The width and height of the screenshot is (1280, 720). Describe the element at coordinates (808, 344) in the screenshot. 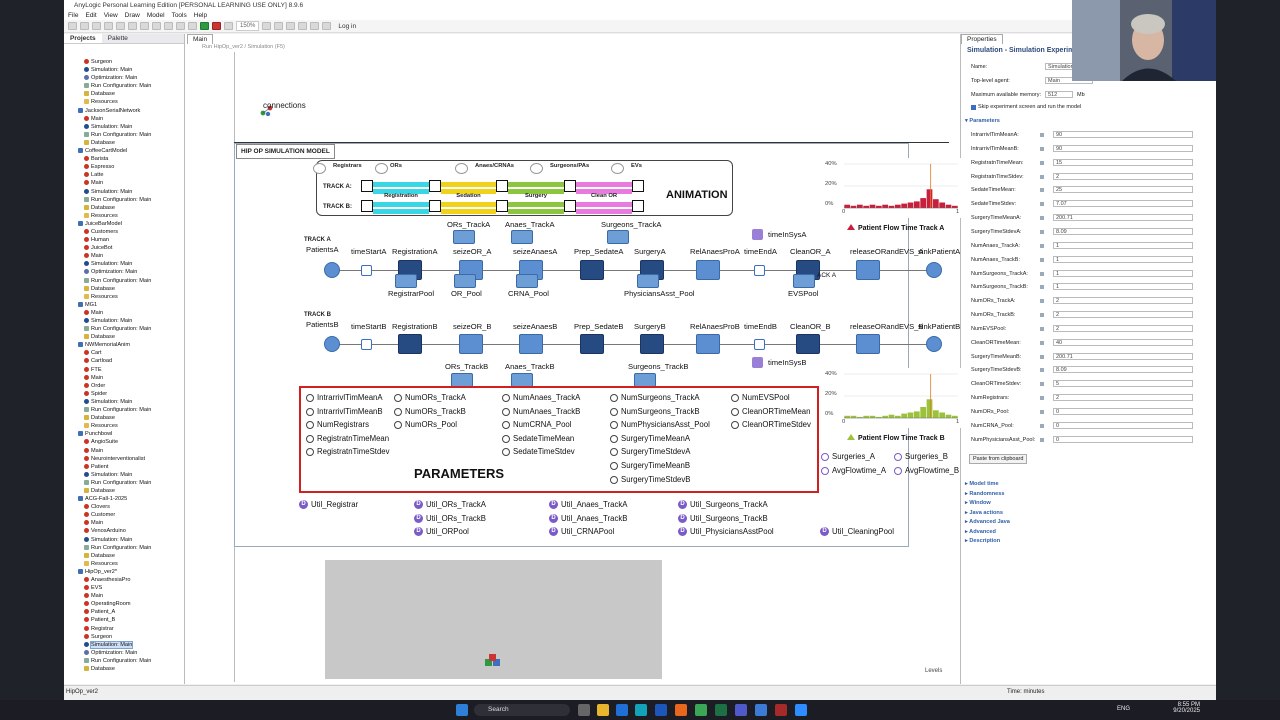

I see `CleanOR_B-block` at that location.